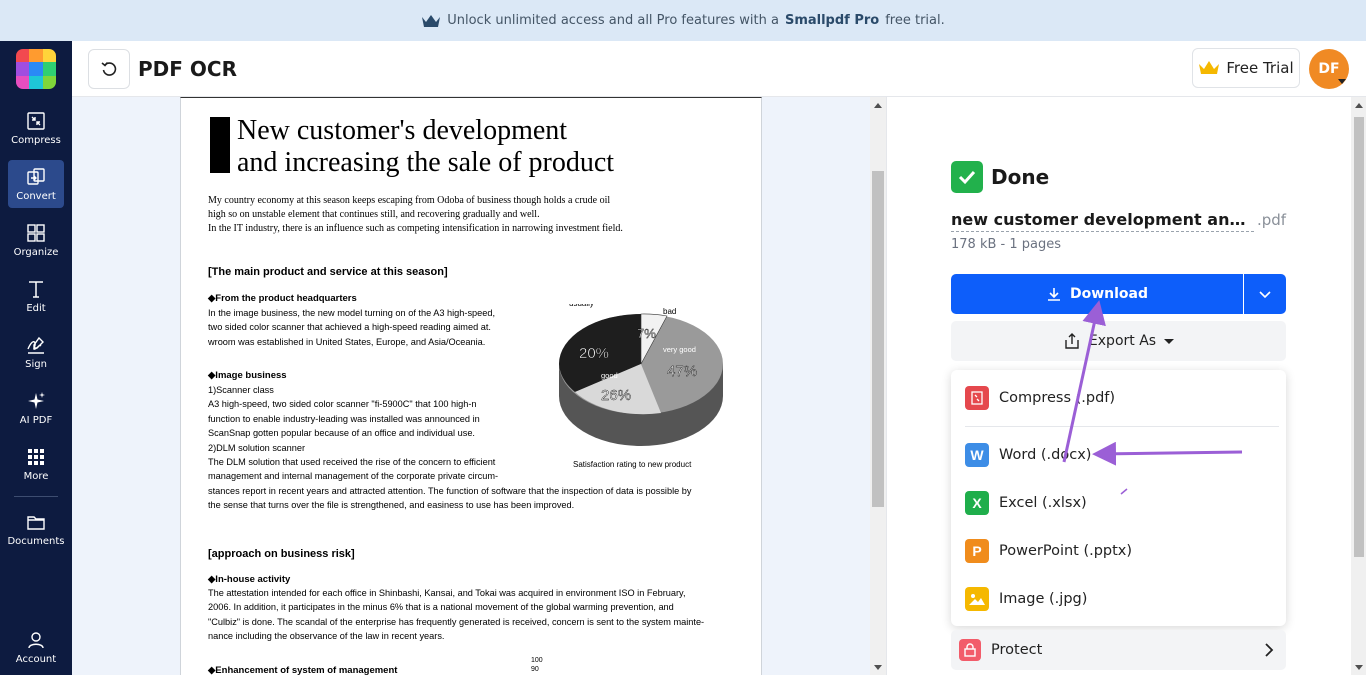  I want to click on sidebar-item-account: Account, so click(36, 647).